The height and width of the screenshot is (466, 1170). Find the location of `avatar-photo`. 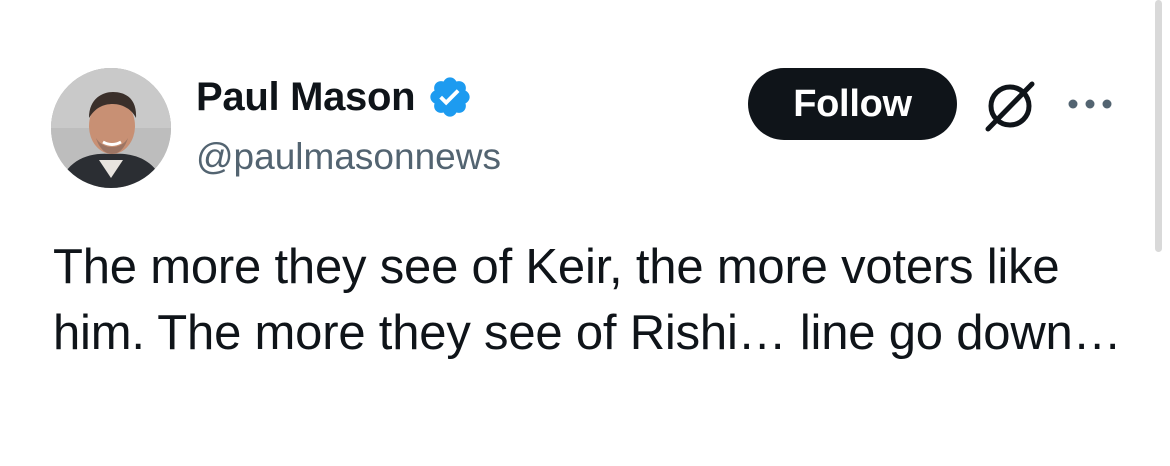

avatar-photo is located at coordinates (111, 128).